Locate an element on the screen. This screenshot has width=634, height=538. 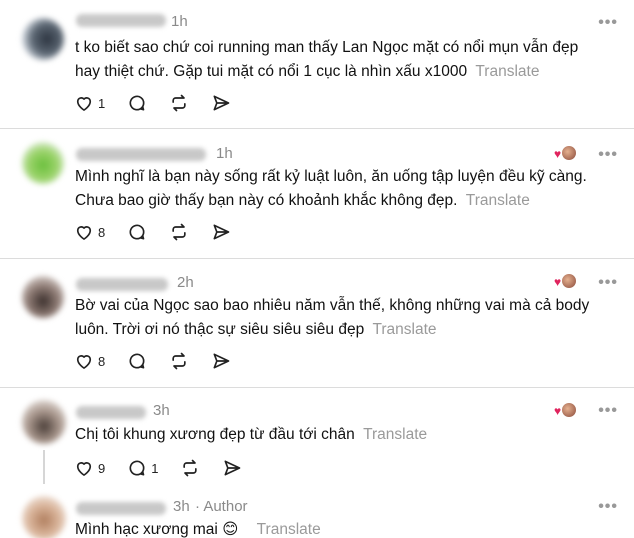
reply-count: 1 is located at coordinates (155, 468).